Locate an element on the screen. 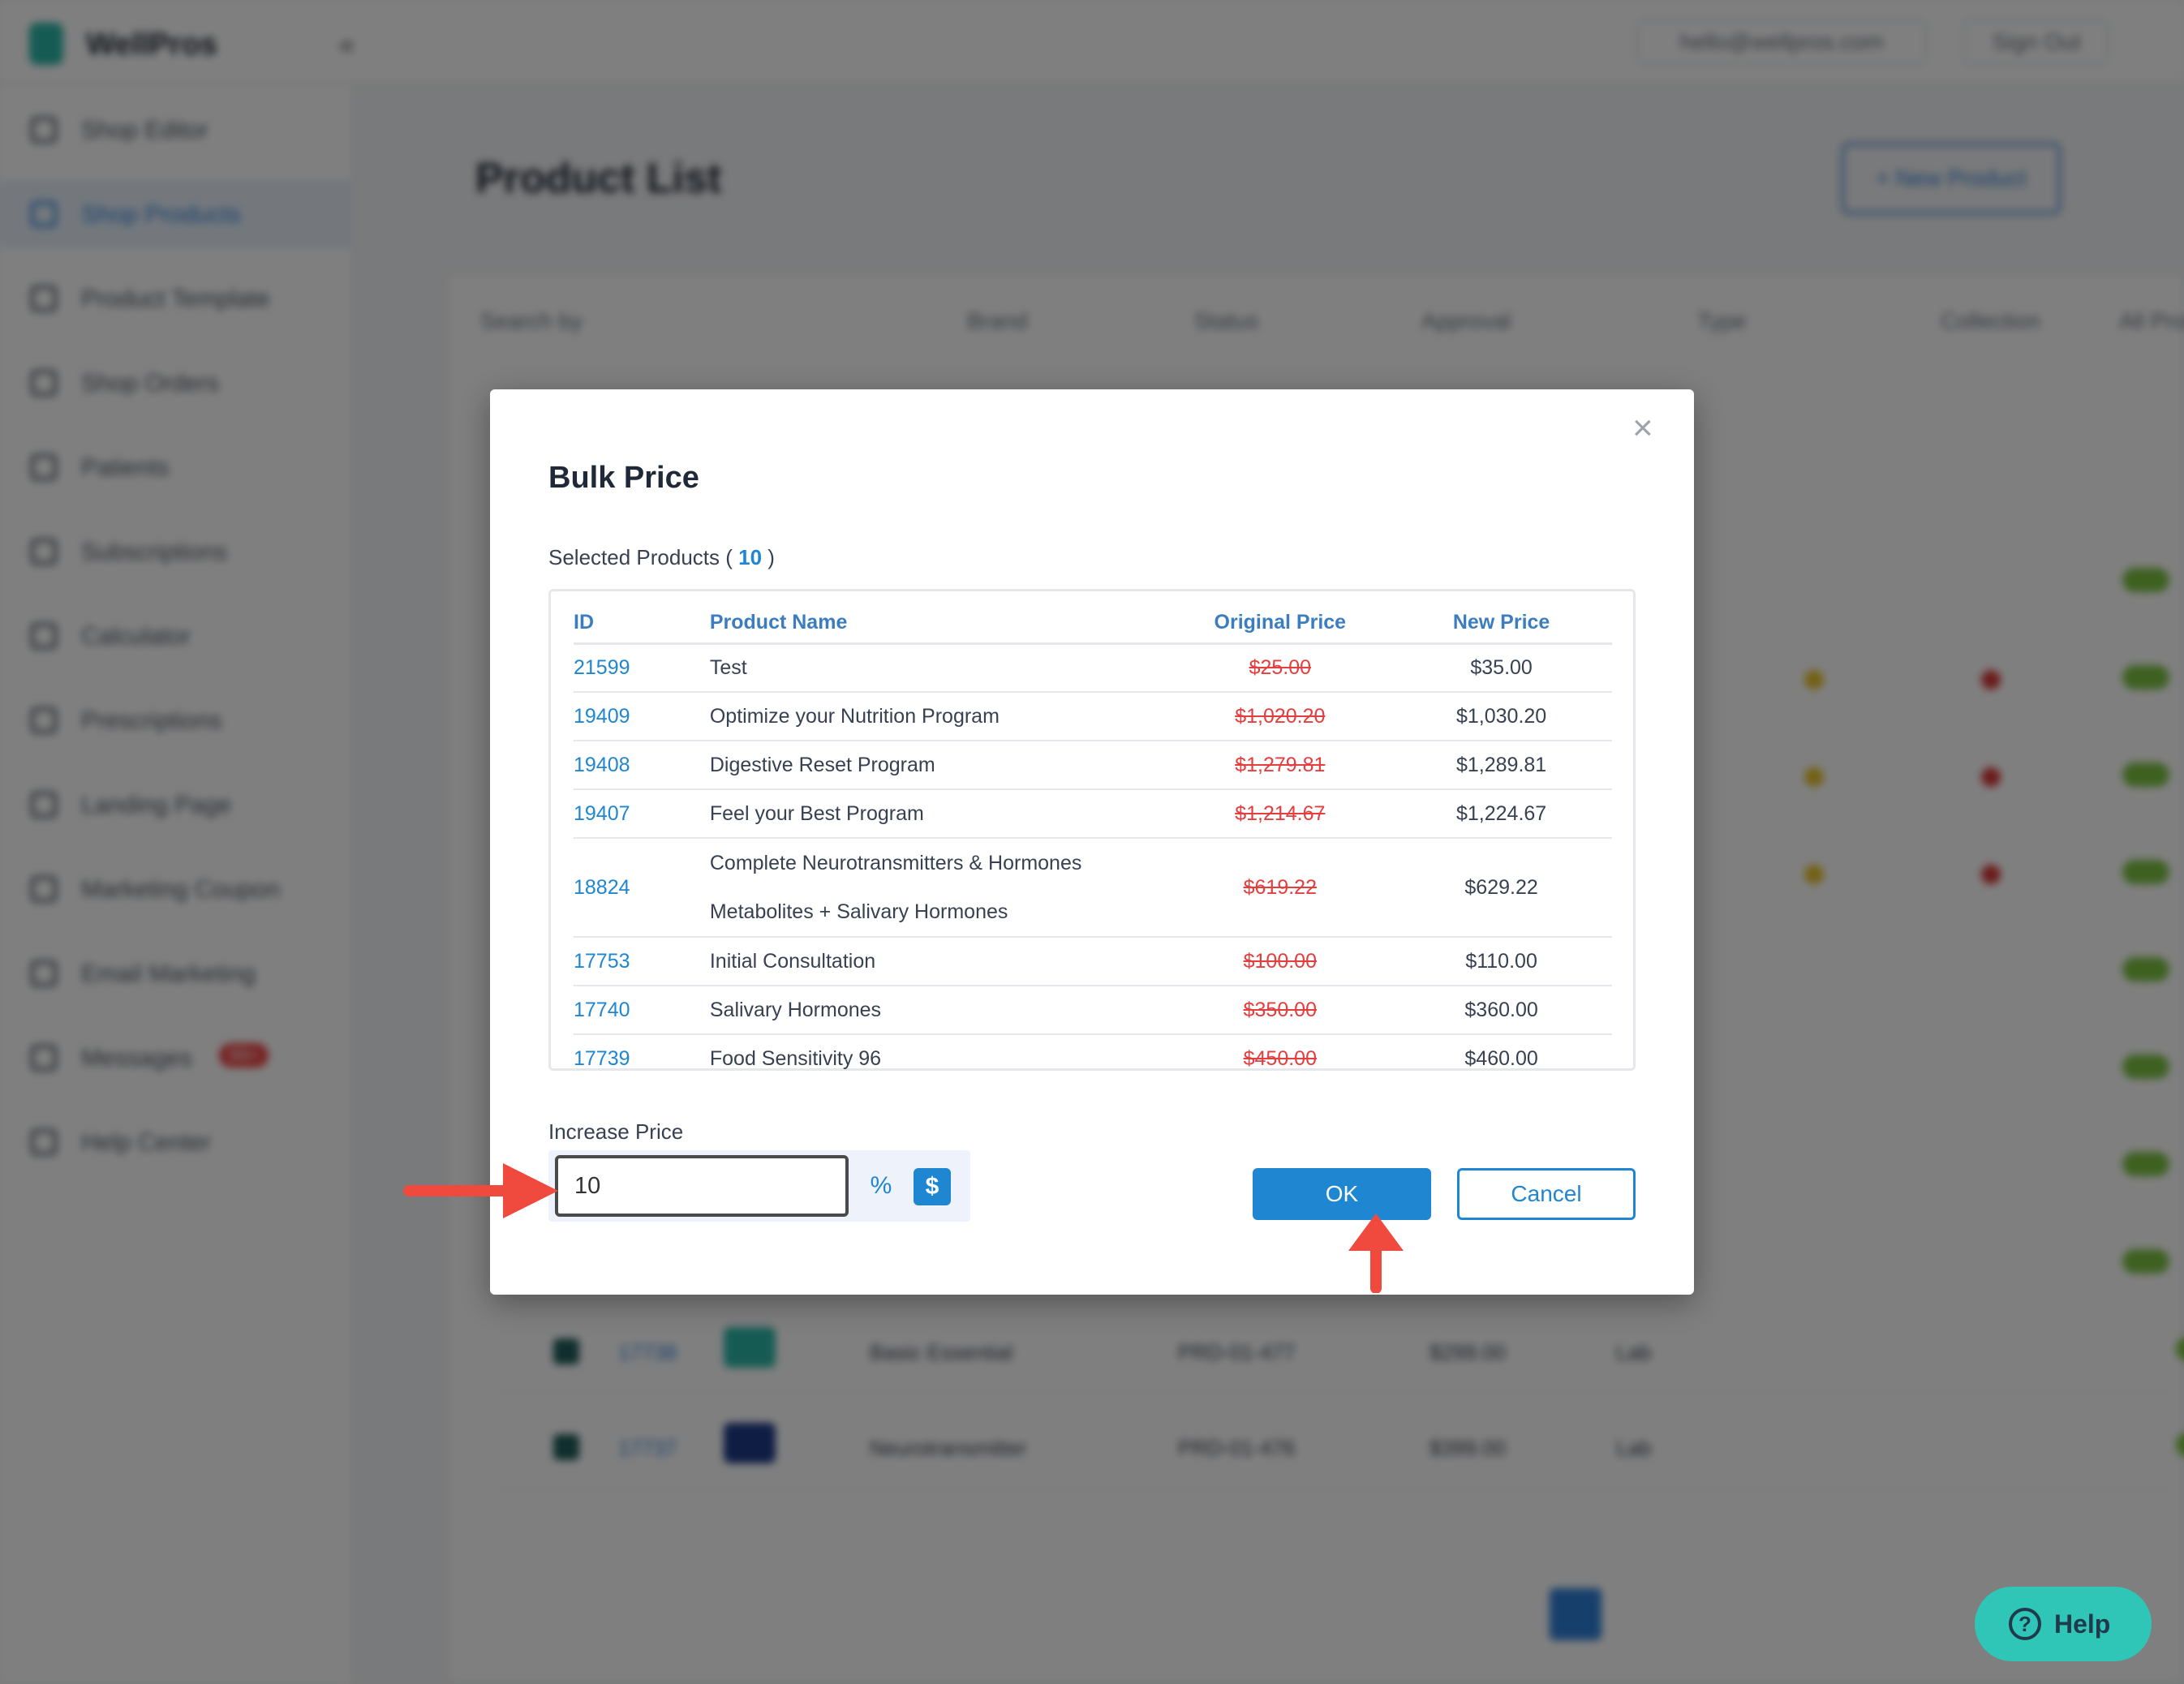 This screenshot has width=2184, height=1684. new-price: $629.22 is located at coordinates (1501, 888).